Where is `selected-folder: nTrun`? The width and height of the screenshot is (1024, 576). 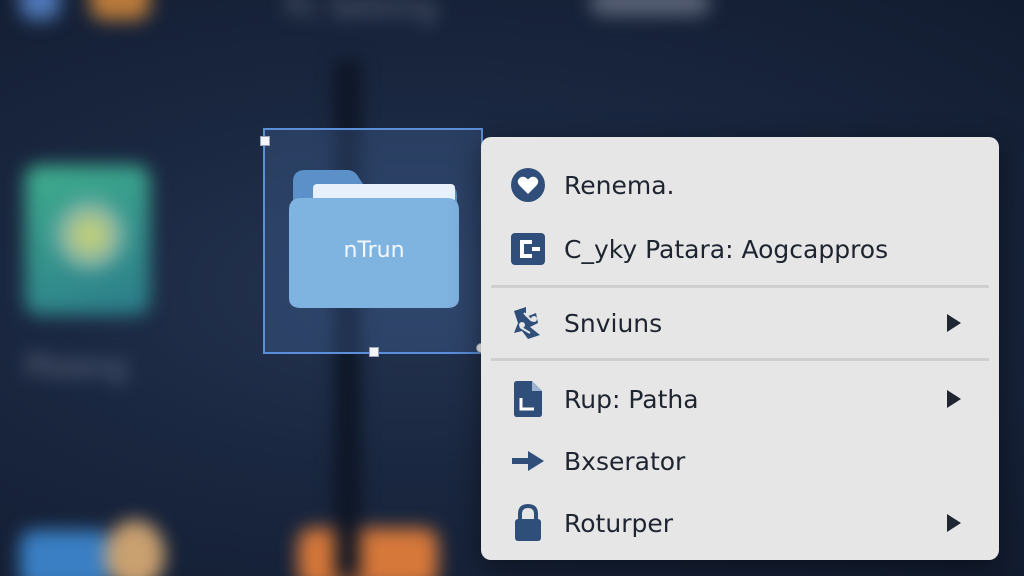 selected-folder: nTrun is located at coordinates (373, 242).